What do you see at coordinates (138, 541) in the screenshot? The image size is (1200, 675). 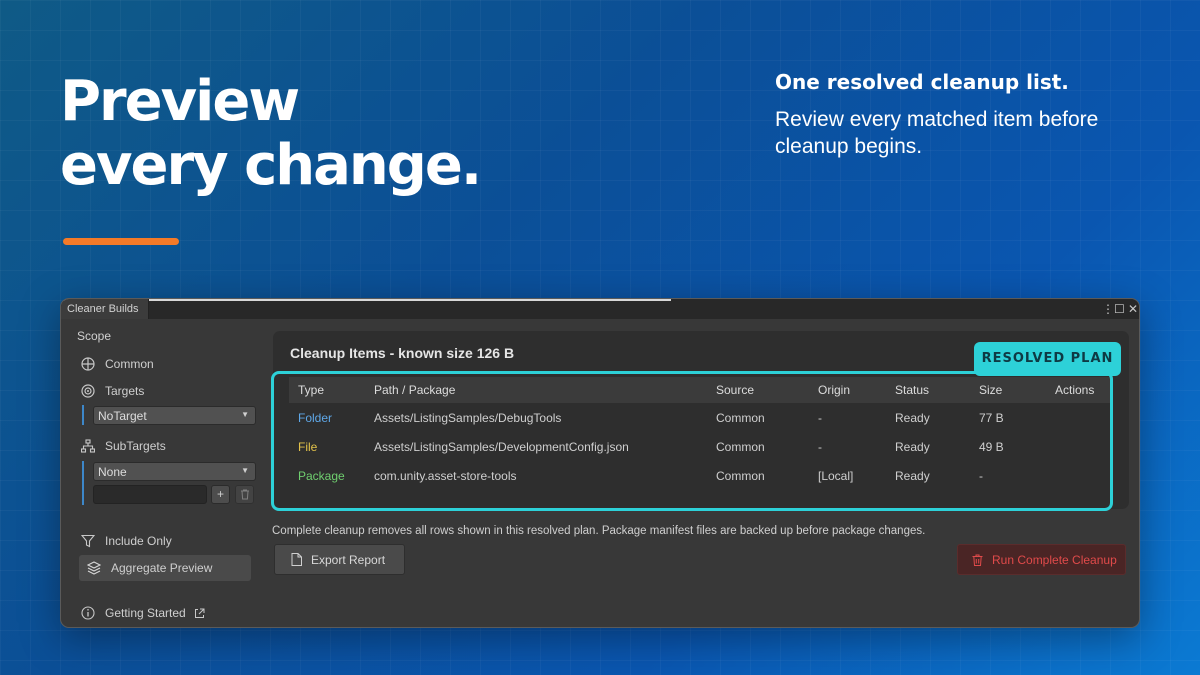 I see `sidebar-item-label: Include Only` at bounding box center [138, 541].